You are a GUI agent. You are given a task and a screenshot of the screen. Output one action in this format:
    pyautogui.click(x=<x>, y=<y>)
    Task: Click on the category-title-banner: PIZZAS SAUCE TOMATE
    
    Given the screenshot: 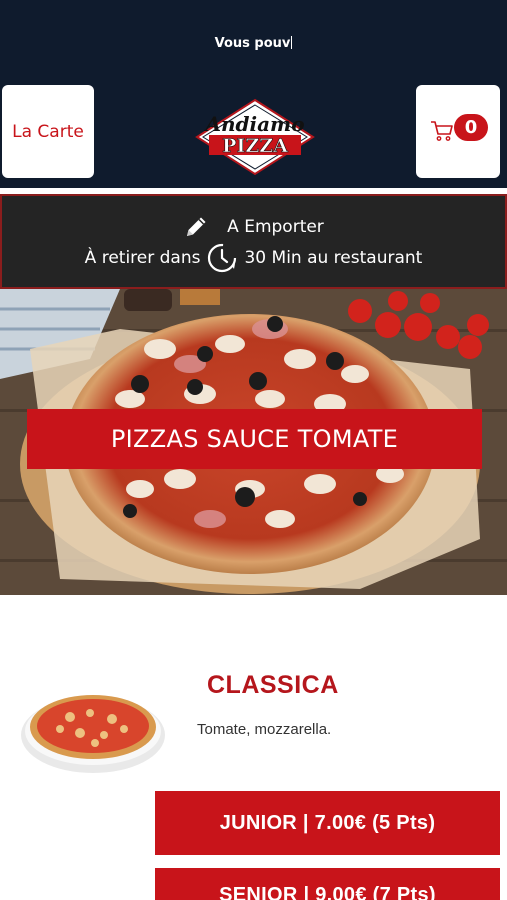 What is the action you would take?
    pyautogui.click(x=254, y=439)
    